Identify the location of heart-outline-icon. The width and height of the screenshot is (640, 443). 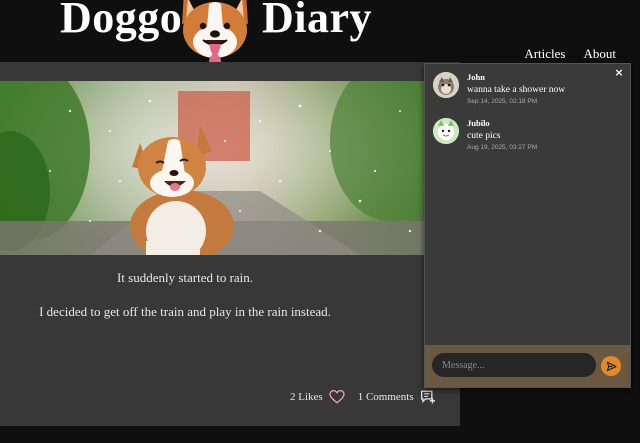
(337, 397).